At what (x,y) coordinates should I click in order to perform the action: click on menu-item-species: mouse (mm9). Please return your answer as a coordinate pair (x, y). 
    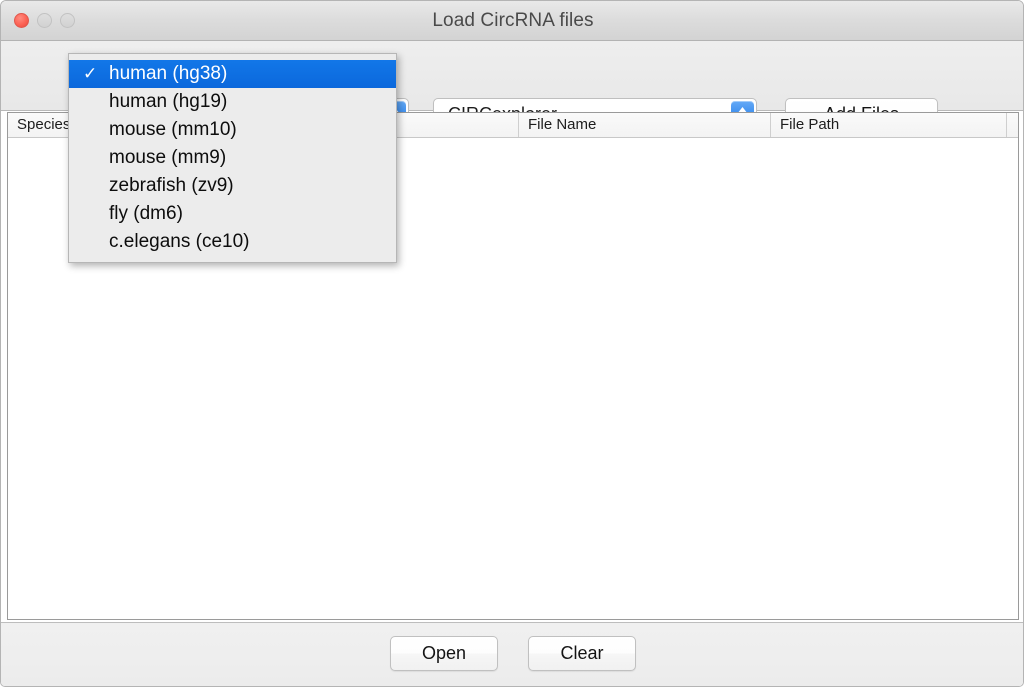
    Looking at the image, I should click on (232, 158).